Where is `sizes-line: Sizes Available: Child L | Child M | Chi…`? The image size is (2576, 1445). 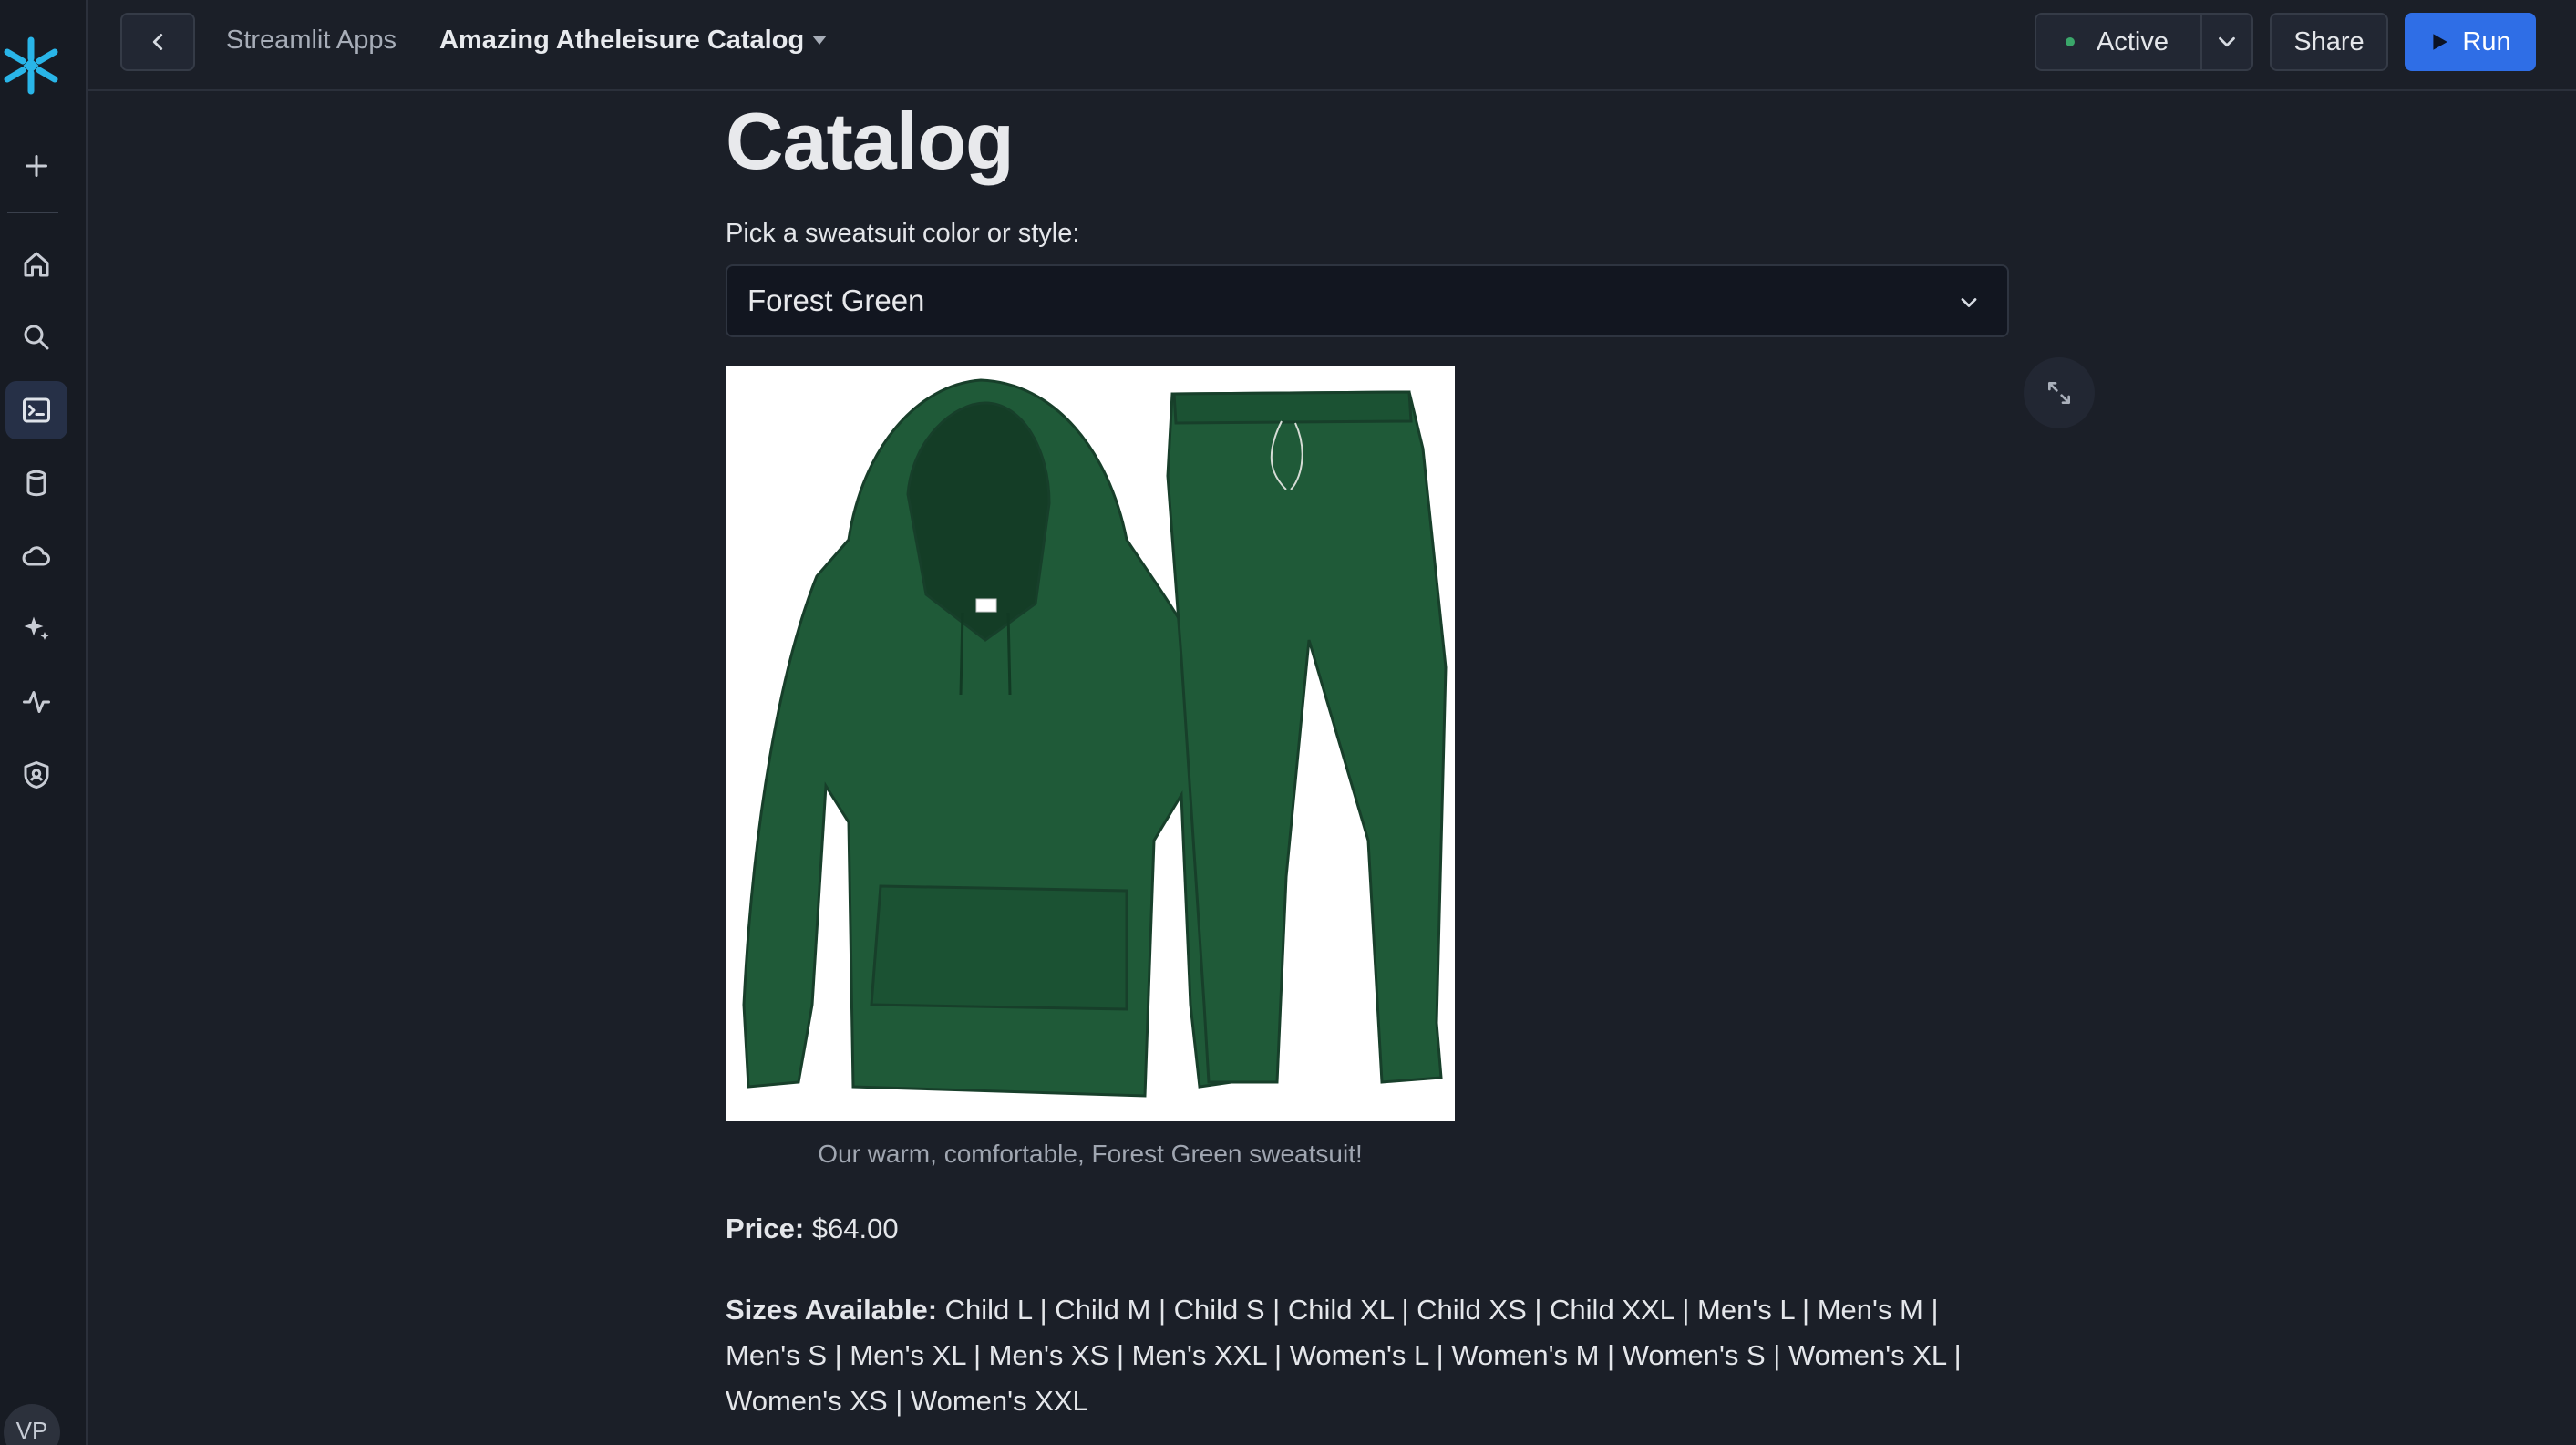
sizes-line: Sizes Available: Child L | Child M | Chi… is located at coordinates (1364, 1355).